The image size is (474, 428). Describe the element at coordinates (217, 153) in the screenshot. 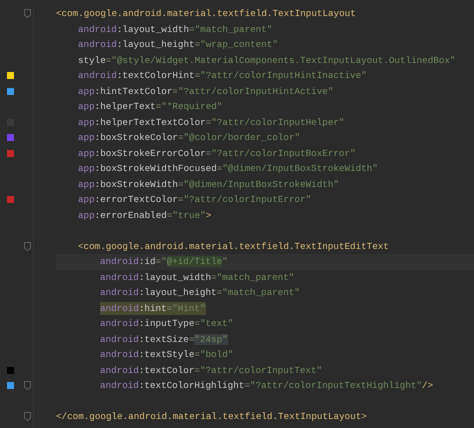

I see `code-line: app:boxStrokeErrorColor="?attr/colorInputBoxError"` at that location.